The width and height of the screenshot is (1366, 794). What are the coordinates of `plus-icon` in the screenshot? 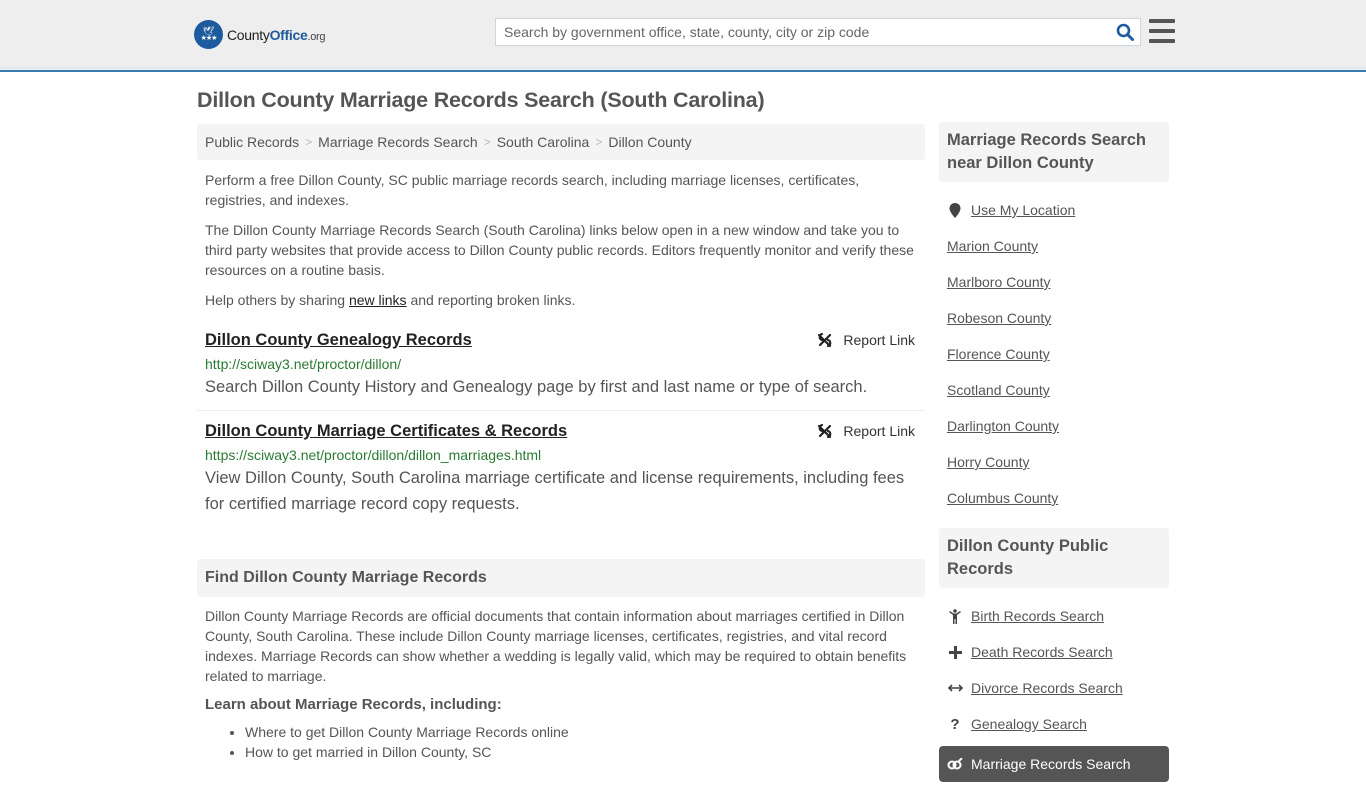 It's located at (955, 652).